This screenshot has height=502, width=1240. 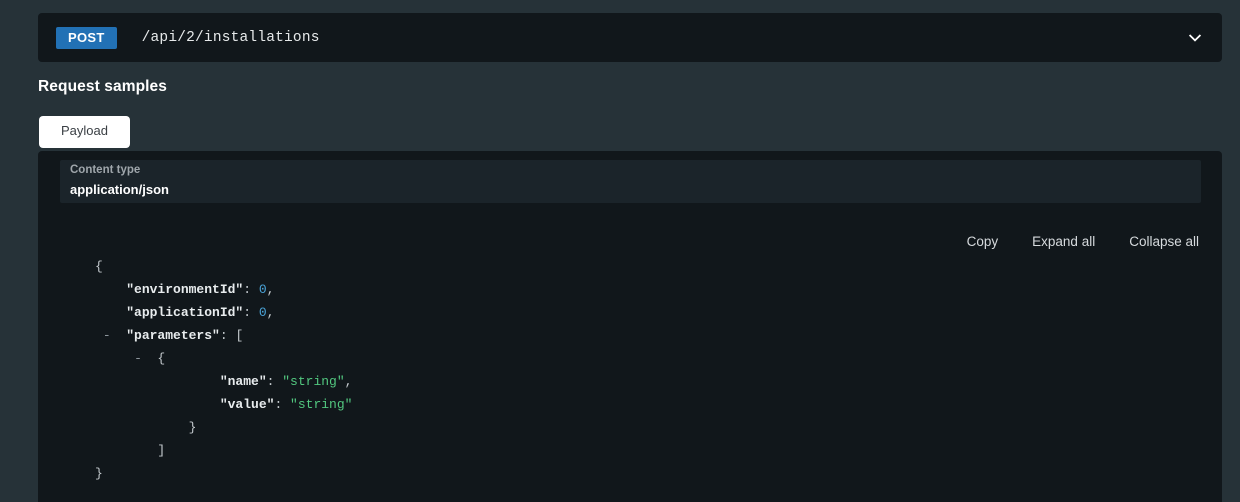 What do you see at coordinates (185, 289) in the screenshot?
I see `code-token: "environmentId"` at bounding box center [185, 289].